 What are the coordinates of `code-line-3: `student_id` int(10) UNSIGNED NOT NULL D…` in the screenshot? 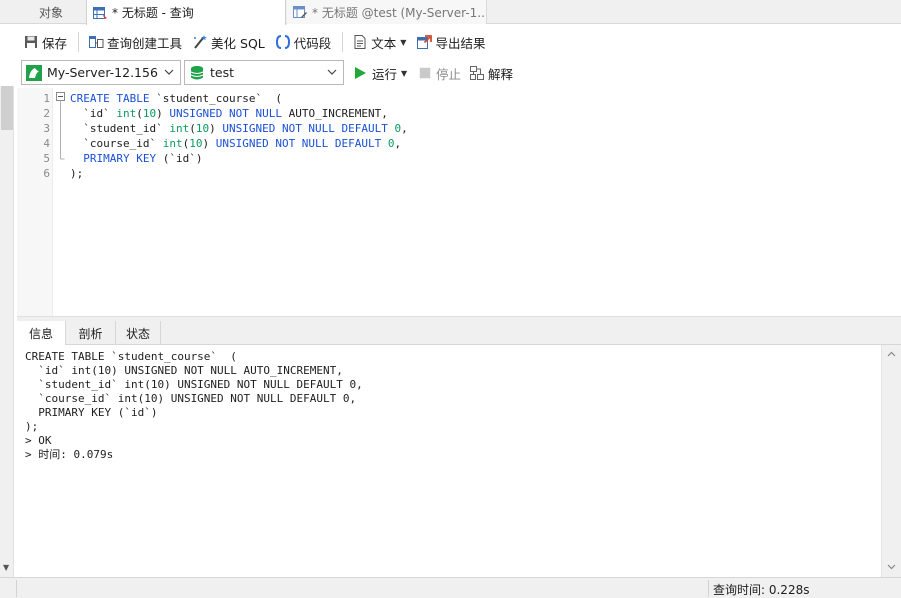 It's located at (239, 128).